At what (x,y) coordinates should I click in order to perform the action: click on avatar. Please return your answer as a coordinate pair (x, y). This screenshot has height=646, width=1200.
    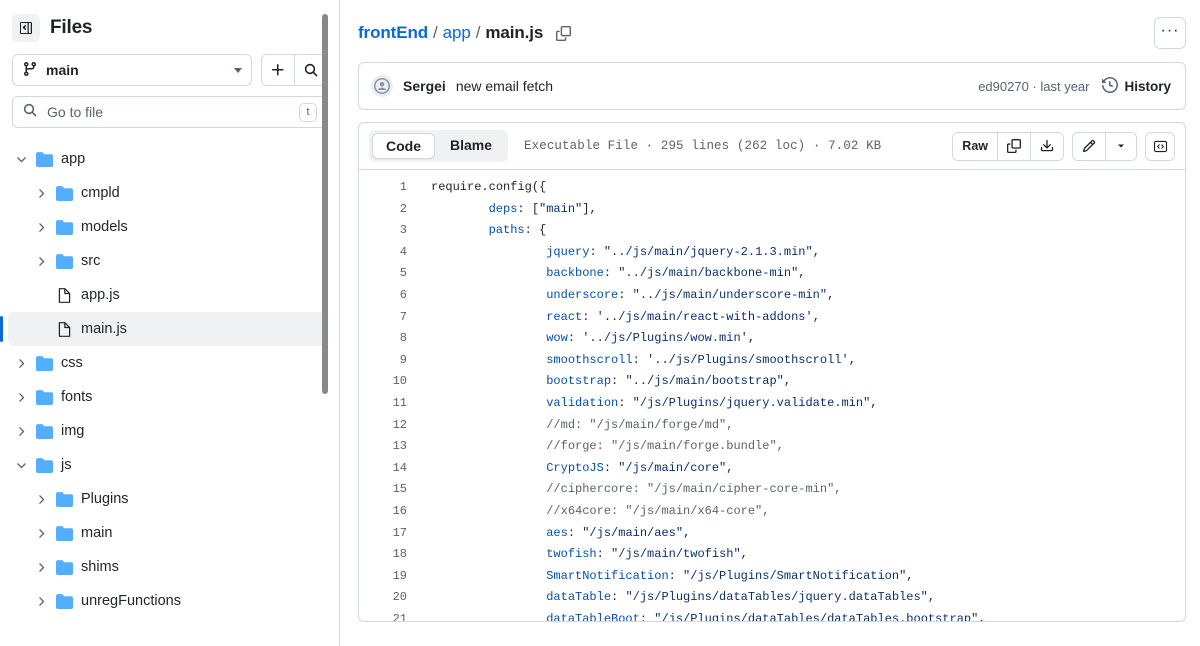
    Looking at the image, I should click on (382, 86).